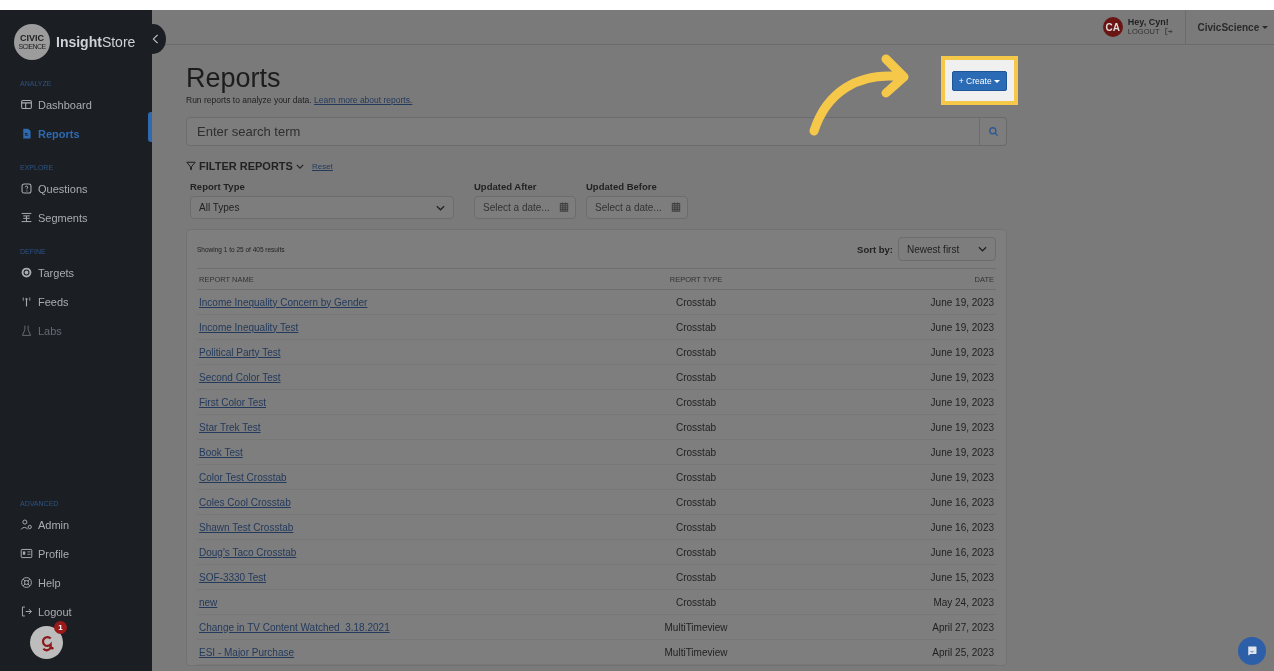 This screenshot has width=1274, height=671. What do you see at coordinates (979, 81) in the screenshot?
I see `create-button: + Create` at bounding box center [979, 81].